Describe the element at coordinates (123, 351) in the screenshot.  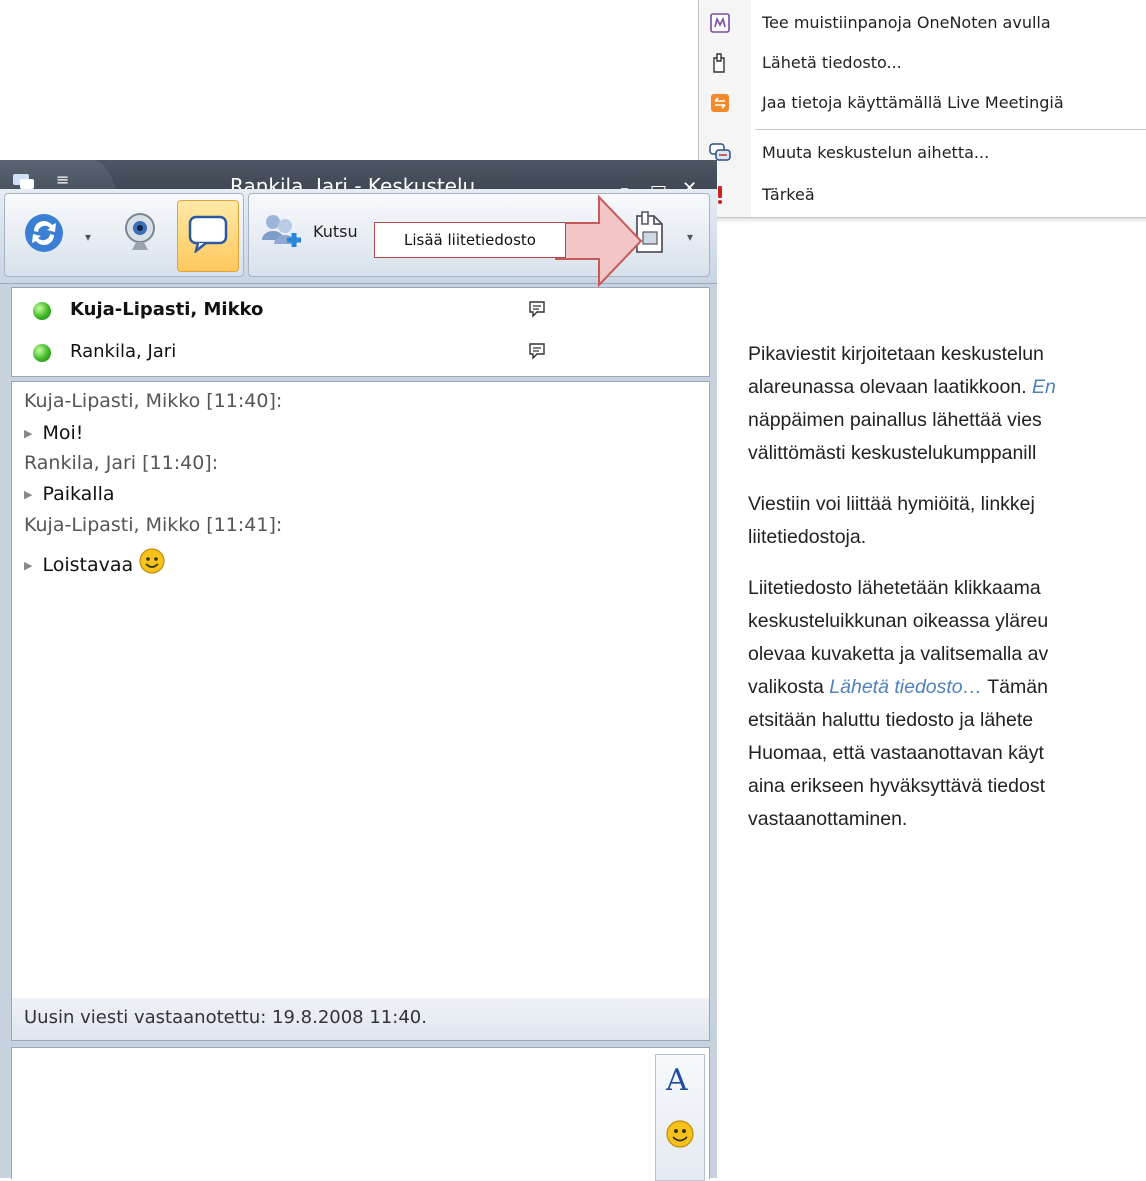
I see `participant-name: Rankila, Jari` at that location.